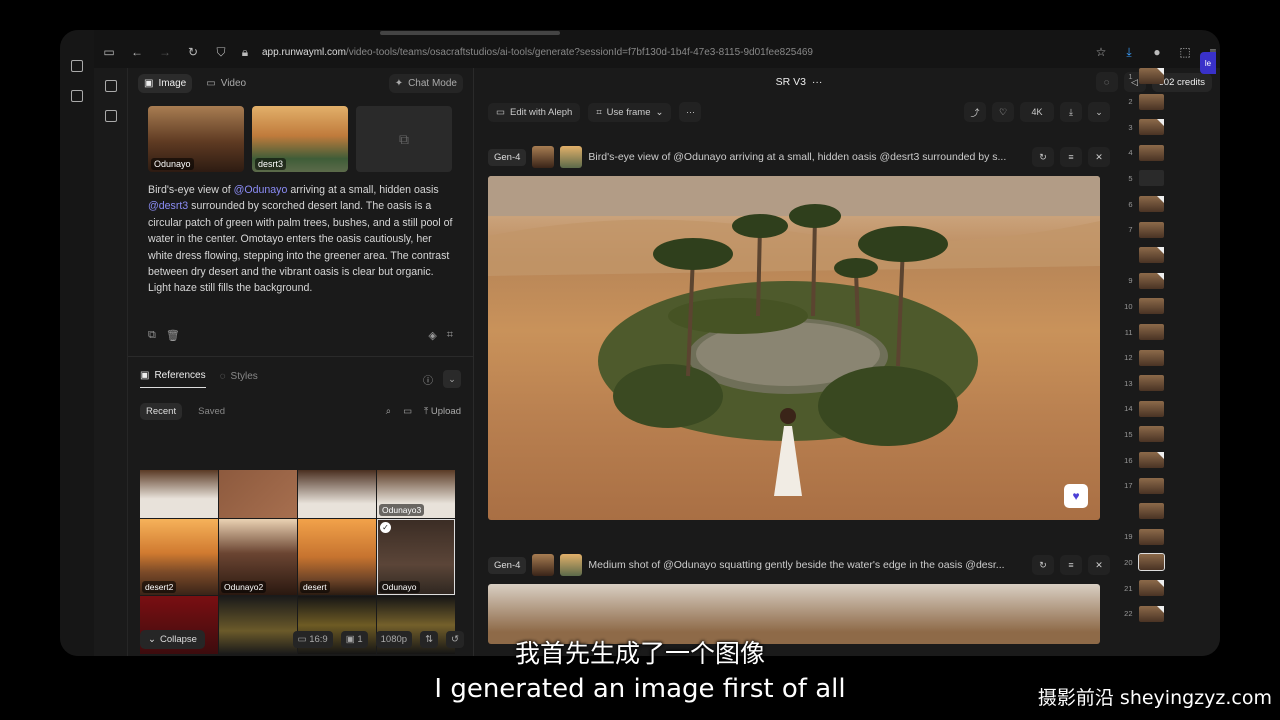 The image size is (1280, 720). I want to click on history-item: 6, so click(1144, 204).